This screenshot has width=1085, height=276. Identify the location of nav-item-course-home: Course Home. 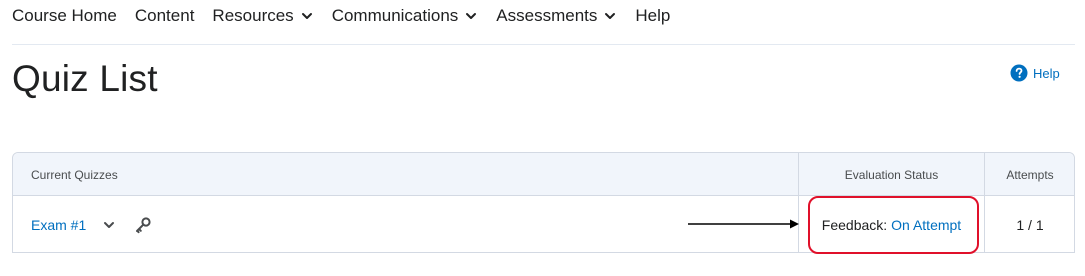
(61, 16).